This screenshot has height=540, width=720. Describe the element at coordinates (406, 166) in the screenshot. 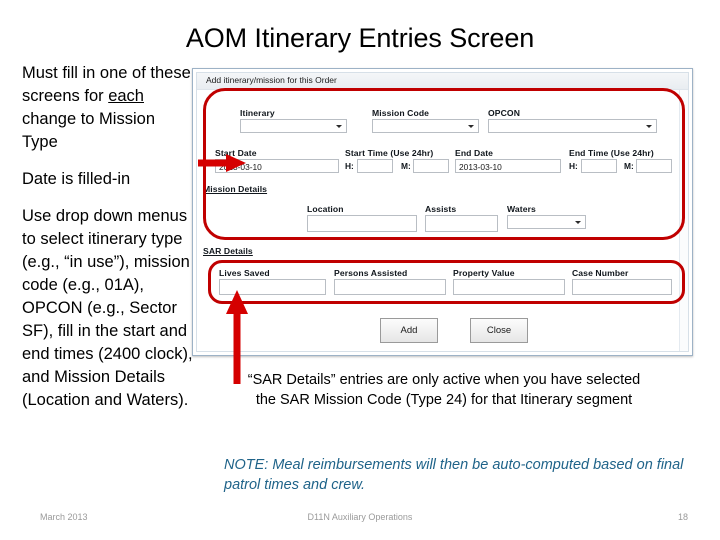

I see `start-minute-prefix: M:` at that location.